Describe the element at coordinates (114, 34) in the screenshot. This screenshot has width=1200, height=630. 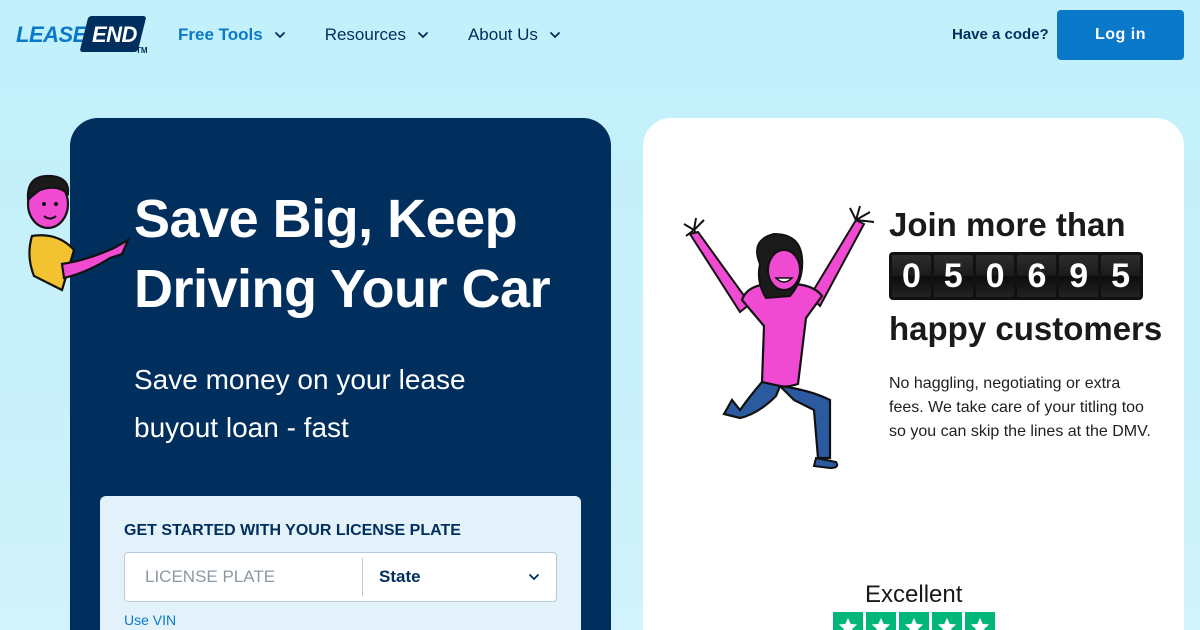
I see `logo-end-text: END` at that location.